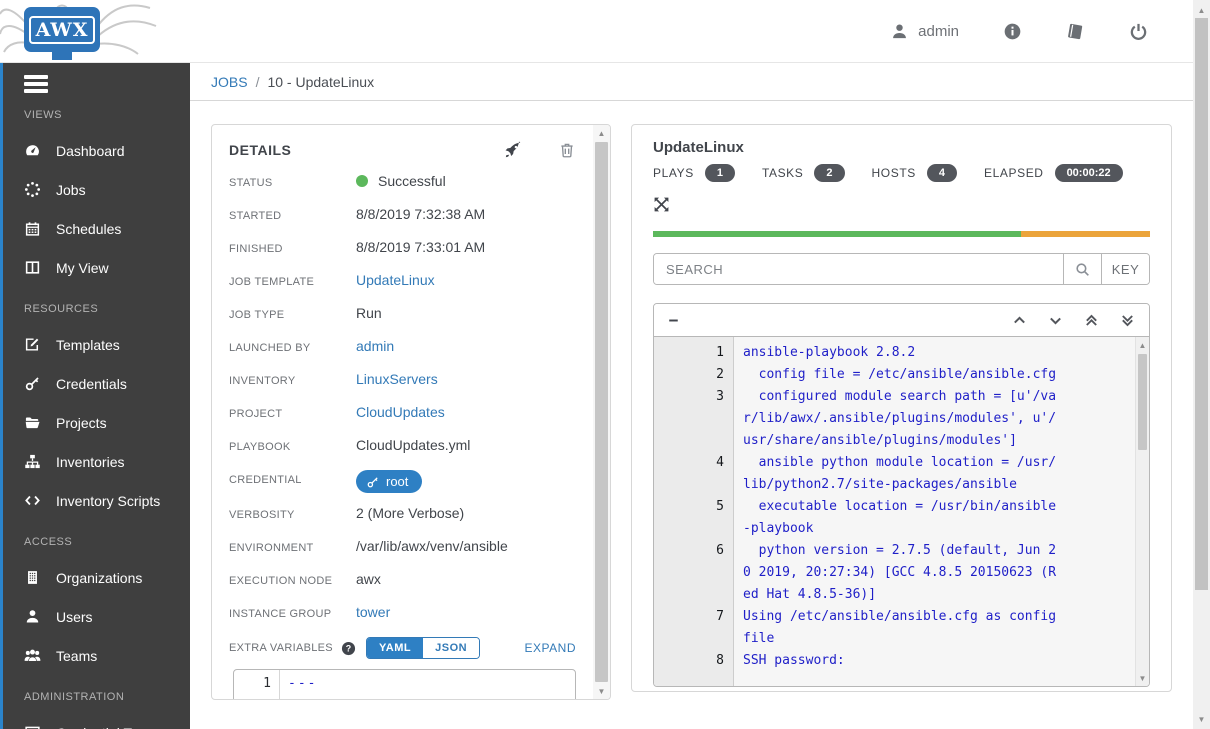 The width and height of the screenshot is (1210, 729). What do you see at coordinates (62, 29) in the screenshot?
I see `logo-screen: AWX` at bounding box center [62, 29].